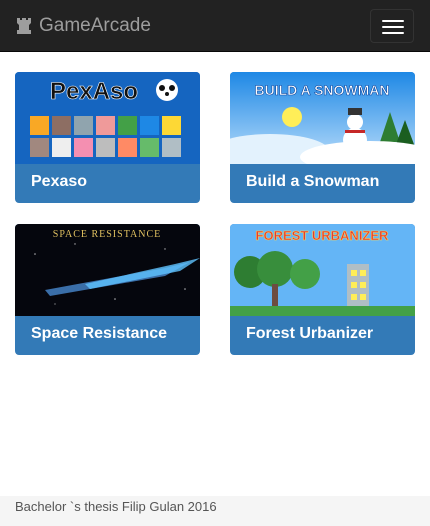 This screenshot has height=526, width=430. Describe the element at coordinates (393, 21) in the screenshot. I see `hamburger-menu-icon` at that location.